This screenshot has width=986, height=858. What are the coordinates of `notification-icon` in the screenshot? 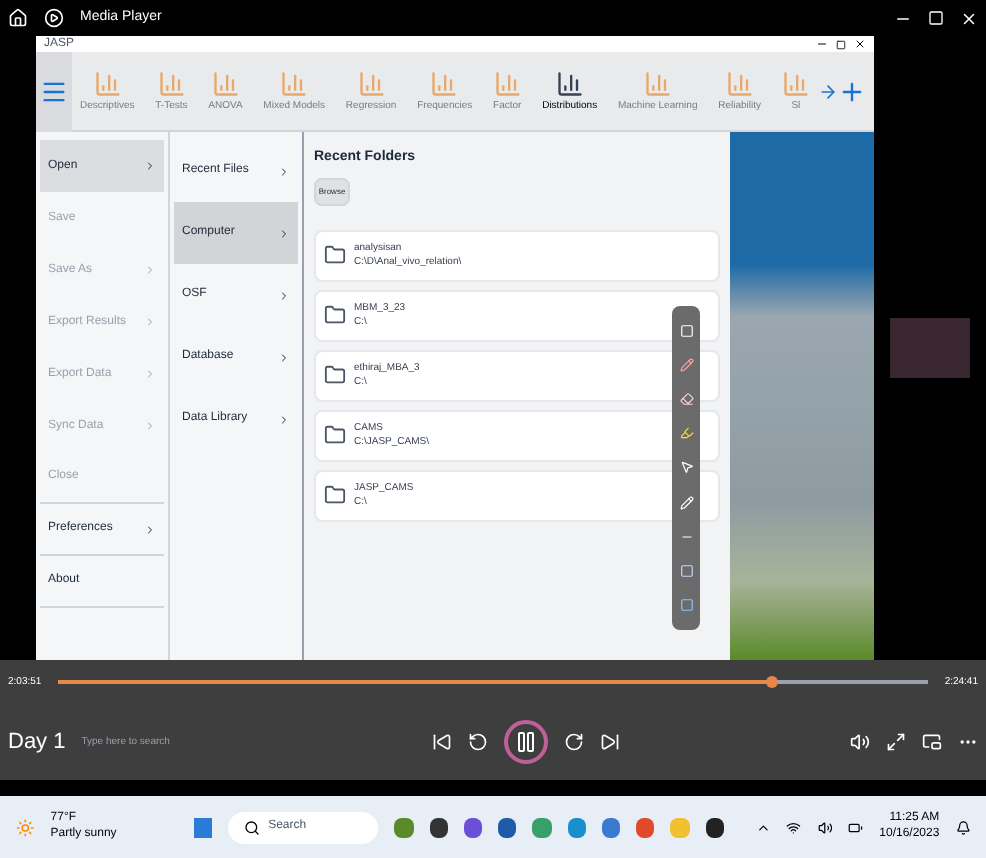 It's located at (963, 827).